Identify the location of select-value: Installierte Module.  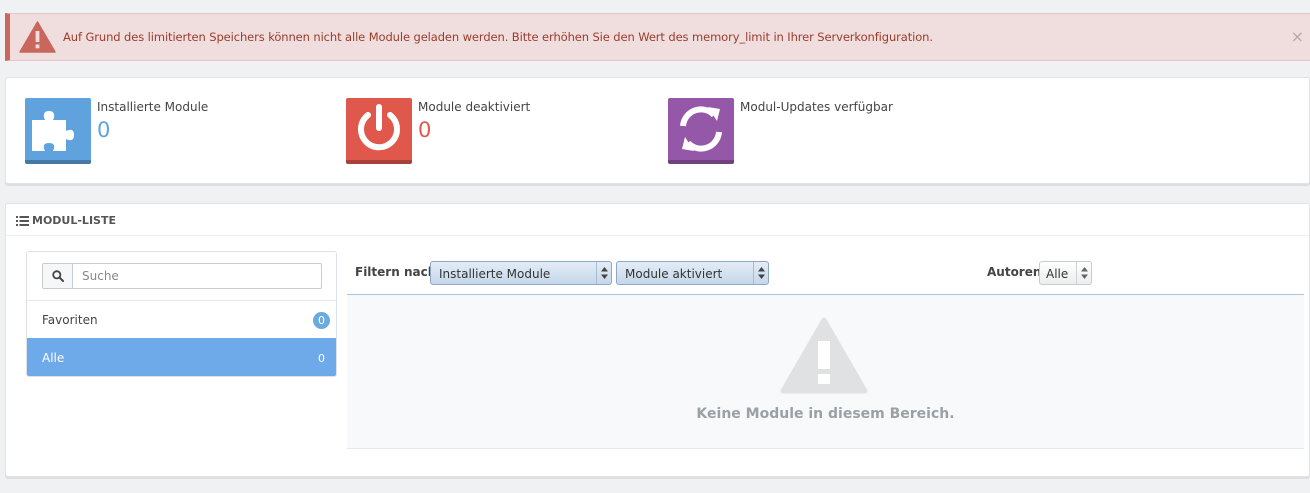
(495, 274).